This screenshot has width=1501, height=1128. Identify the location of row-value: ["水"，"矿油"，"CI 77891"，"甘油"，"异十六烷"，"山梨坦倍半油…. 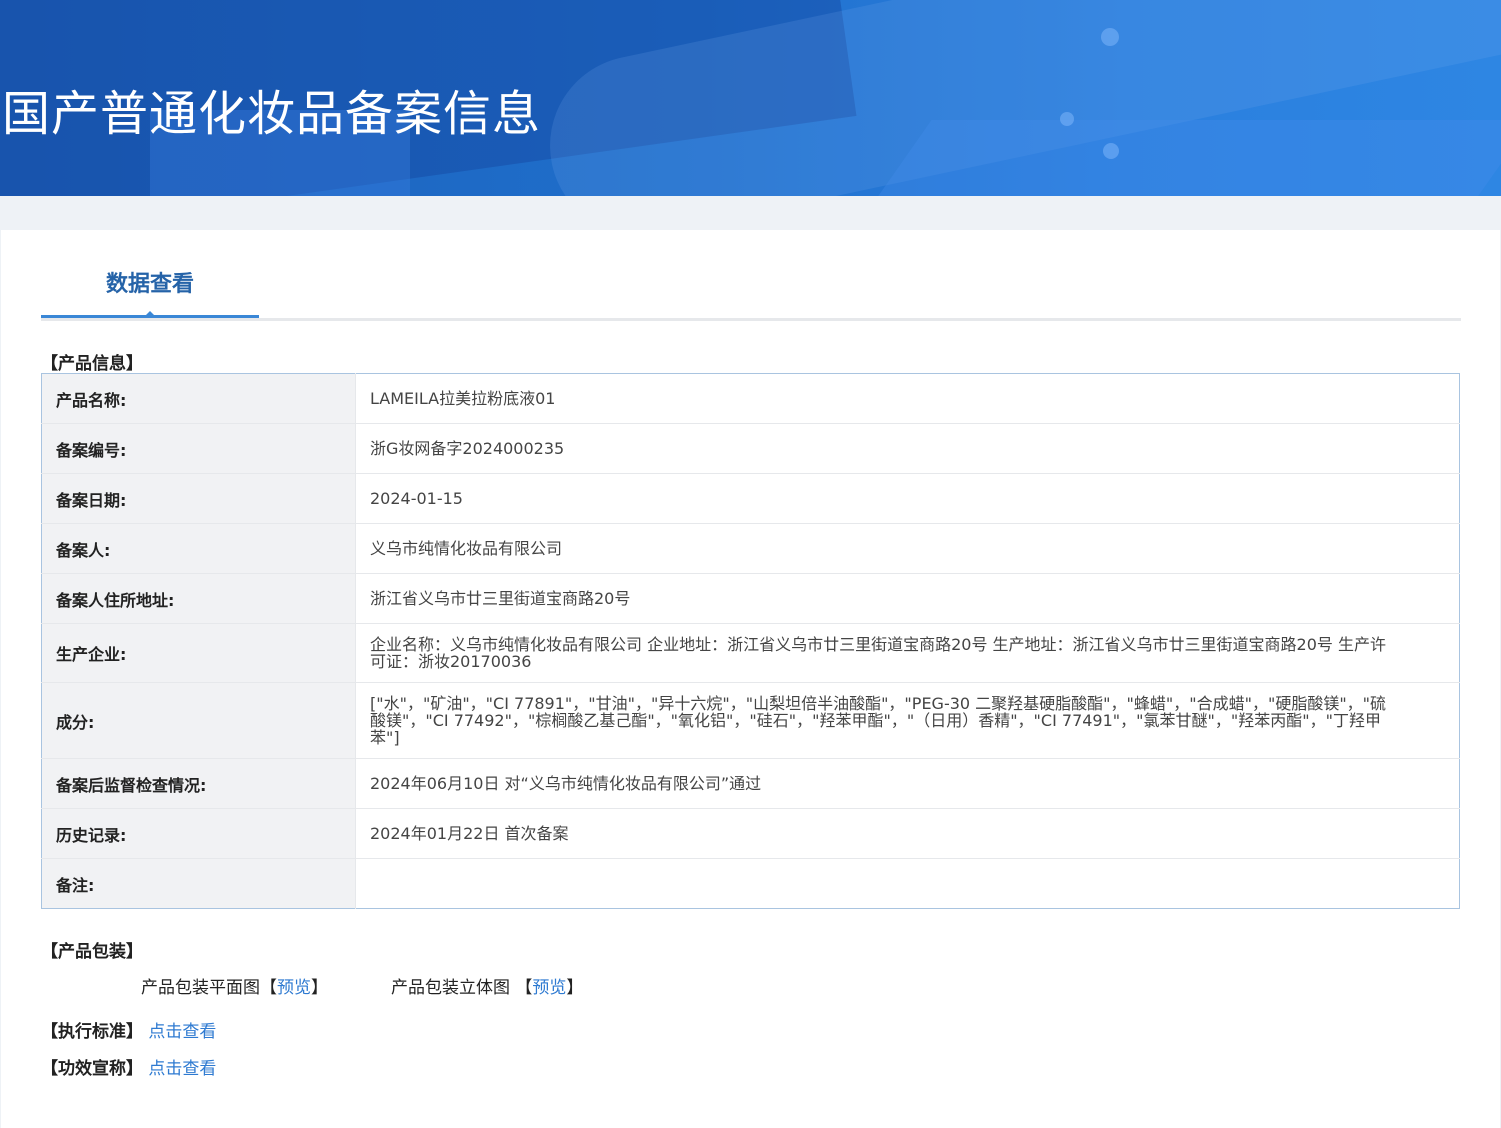
(907, 720).